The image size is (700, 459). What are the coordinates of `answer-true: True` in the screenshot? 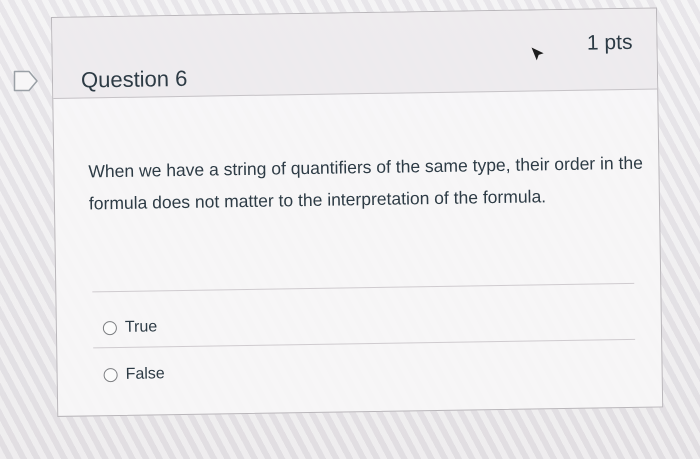 It's located at (130, 327).